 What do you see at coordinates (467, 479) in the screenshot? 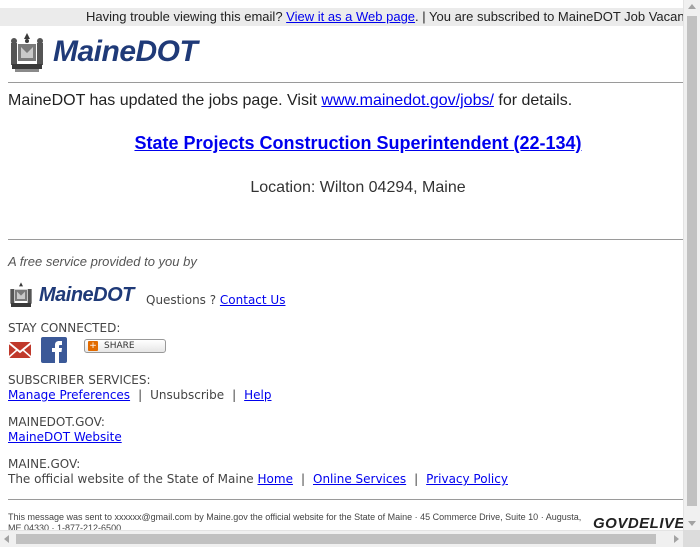
I see `privacy-policy-link: Privacy Policy` at bounding box center [467, 479].